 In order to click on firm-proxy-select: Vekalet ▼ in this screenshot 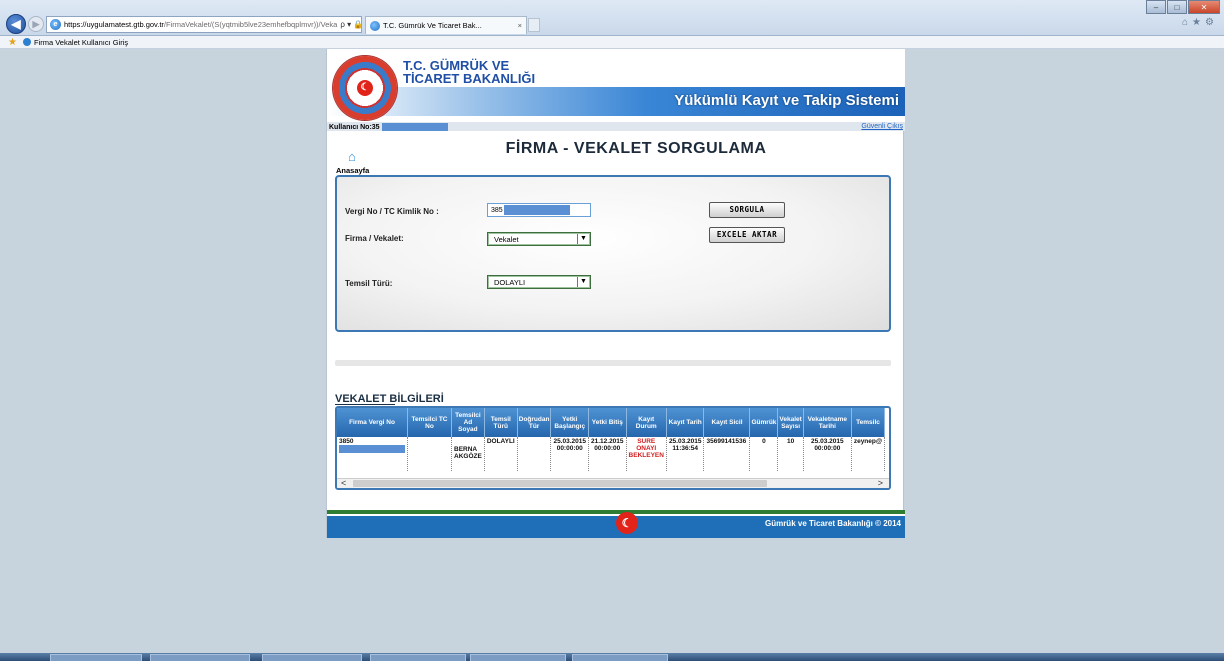, I will do `click(539, 239)`.